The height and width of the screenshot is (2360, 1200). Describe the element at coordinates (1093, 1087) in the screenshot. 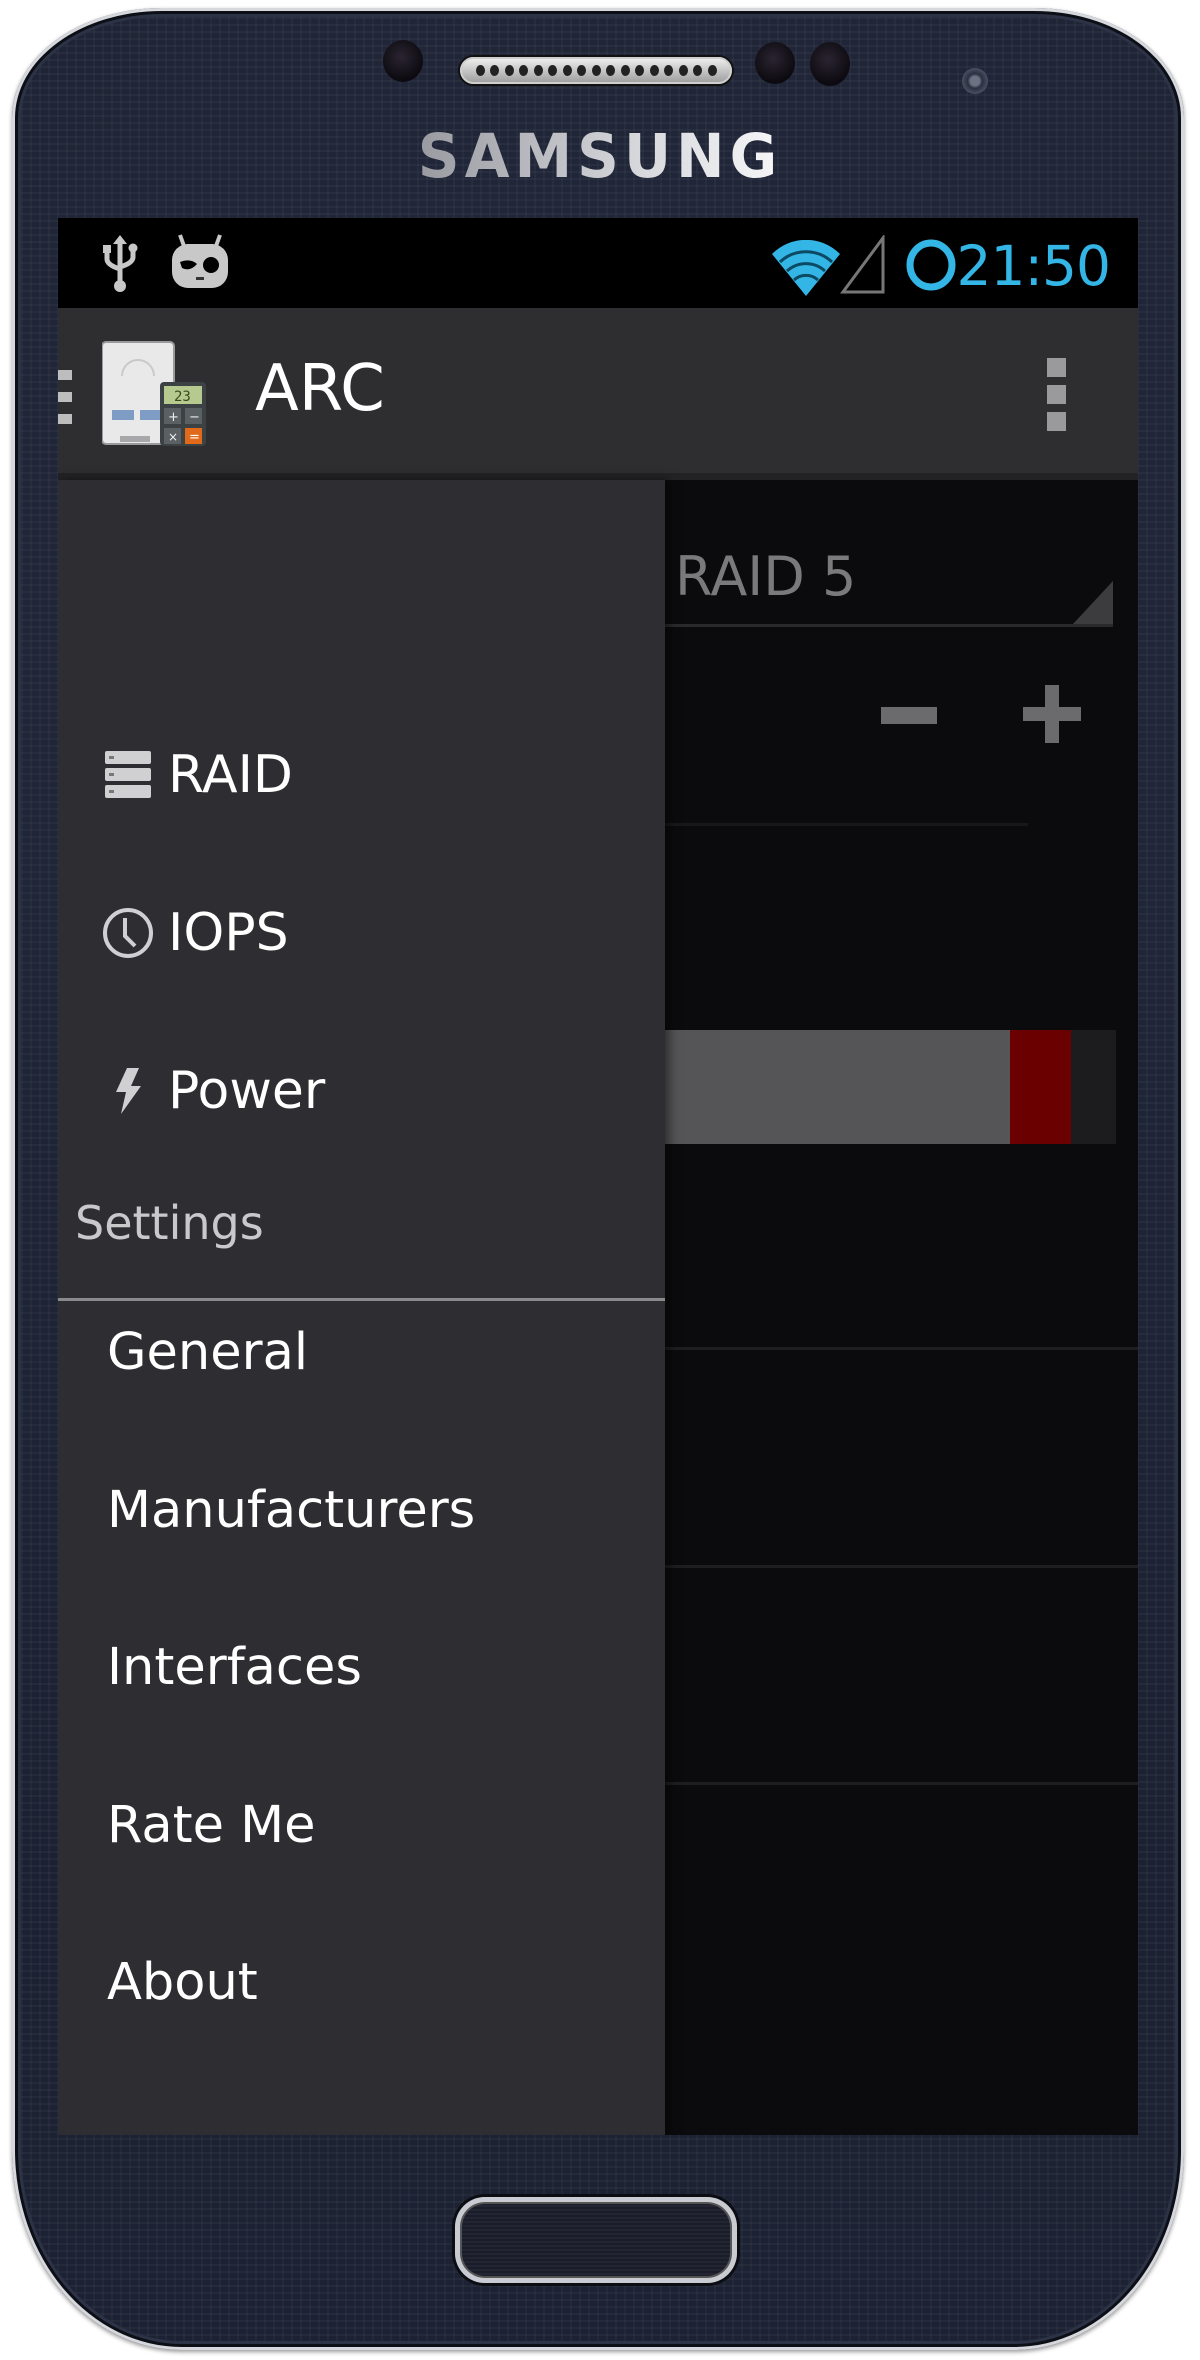

I see `capacity-segment-other` at that location.